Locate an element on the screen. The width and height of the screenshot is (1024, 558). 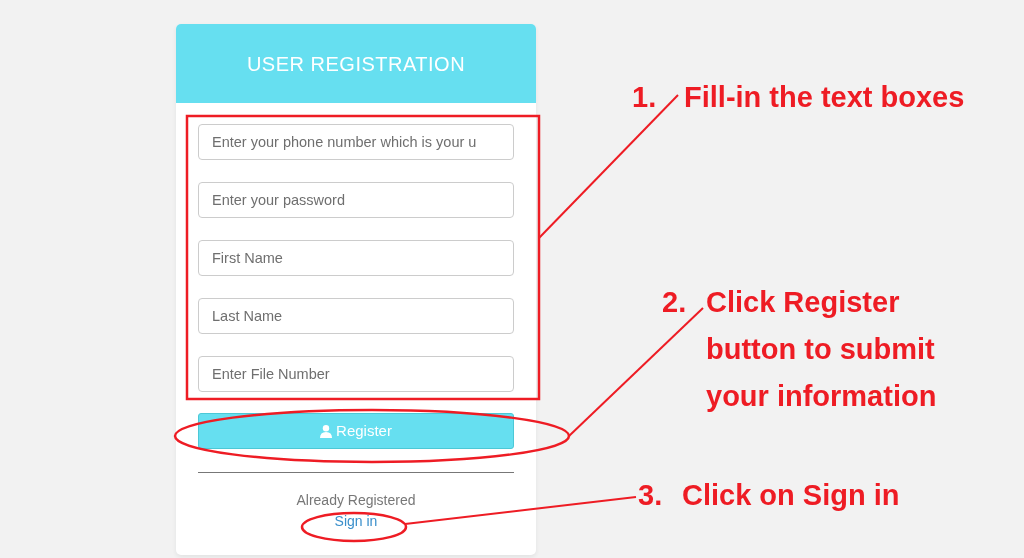
step-number: 2. is located at coordinates (674, 302).